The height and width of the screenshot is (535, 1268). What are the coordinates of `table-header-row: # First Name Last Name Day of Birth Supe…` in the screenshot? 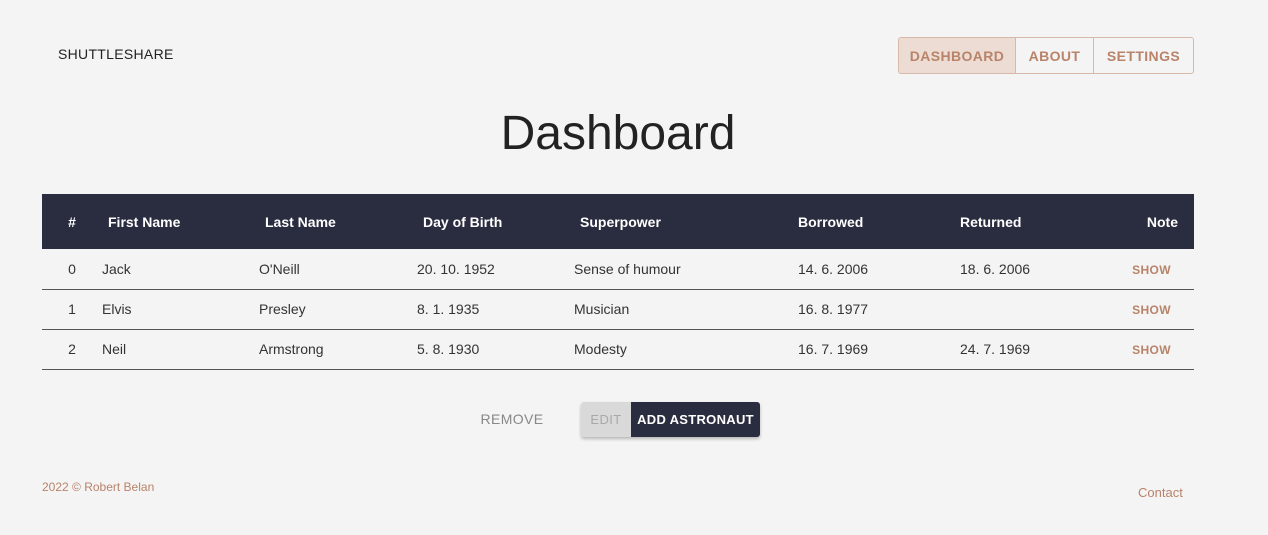 It's located at (618, 221).